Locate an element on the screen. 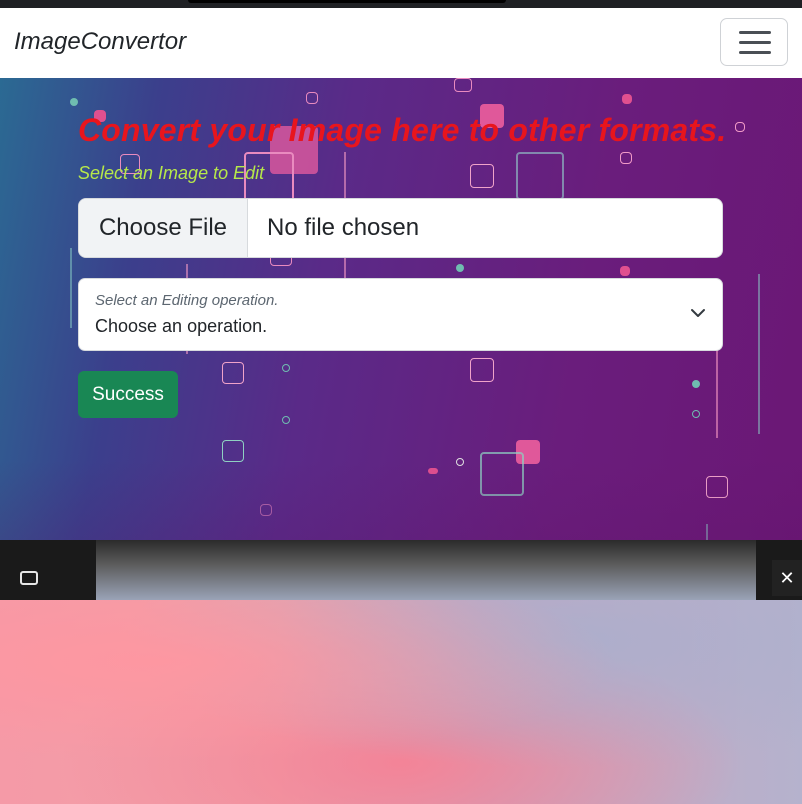 This screenshot has width=802, height=804. navbar-brand: ImageConvertor is located at coordinates (100, 42).